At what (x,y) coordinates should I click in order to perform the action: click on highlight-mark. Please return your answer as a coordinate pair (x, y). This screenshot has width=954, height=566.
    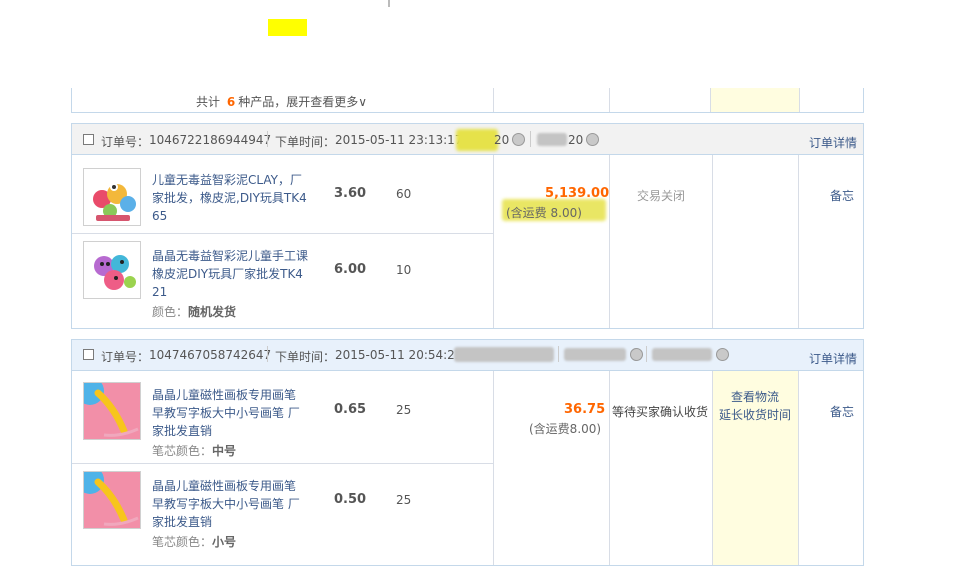
    Looking at the image, I should click on (287, 27).